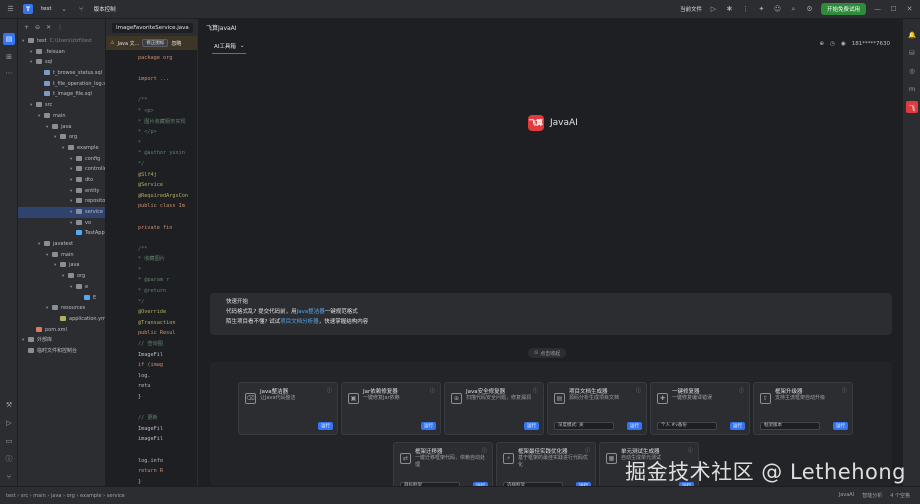 The height and width of the screenshot is (504, 920). What do you see at coordinates (152, 27) in the screenshot?
I see `editor-tab: ImageFavoriteService.java` at bounding box center [152, 27].